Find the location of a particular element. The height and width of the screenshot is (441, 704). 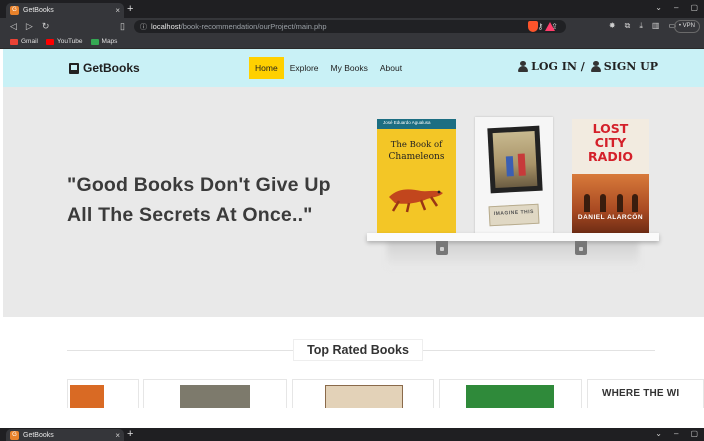

book-title-line: The Book of is located at coordinates (416, 145).